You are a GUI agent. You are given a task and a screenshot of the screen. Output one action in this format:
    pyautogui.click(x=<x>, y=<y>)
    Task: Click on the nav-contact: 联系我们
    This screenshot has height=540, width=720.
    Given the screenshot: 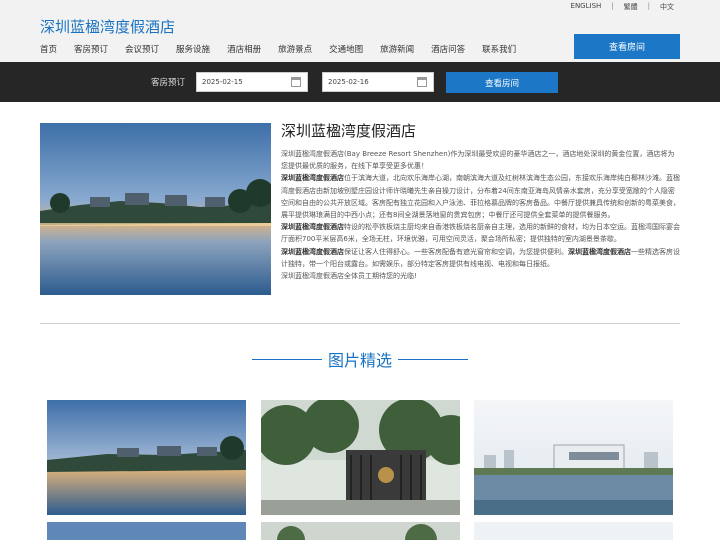 What is the action you would take?
    pyautogui.click(x=499, y=49)
    